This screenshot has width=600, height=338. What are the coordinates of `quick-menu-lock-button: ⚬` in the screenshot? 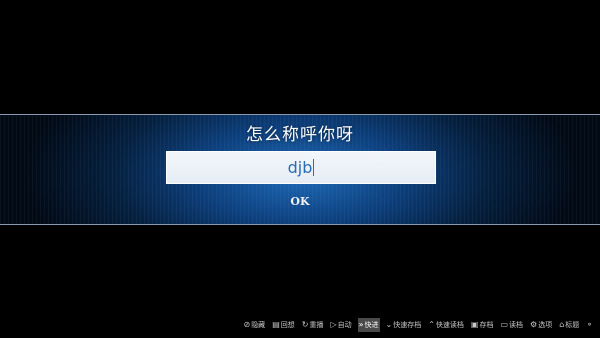 It's located at (589, 325).